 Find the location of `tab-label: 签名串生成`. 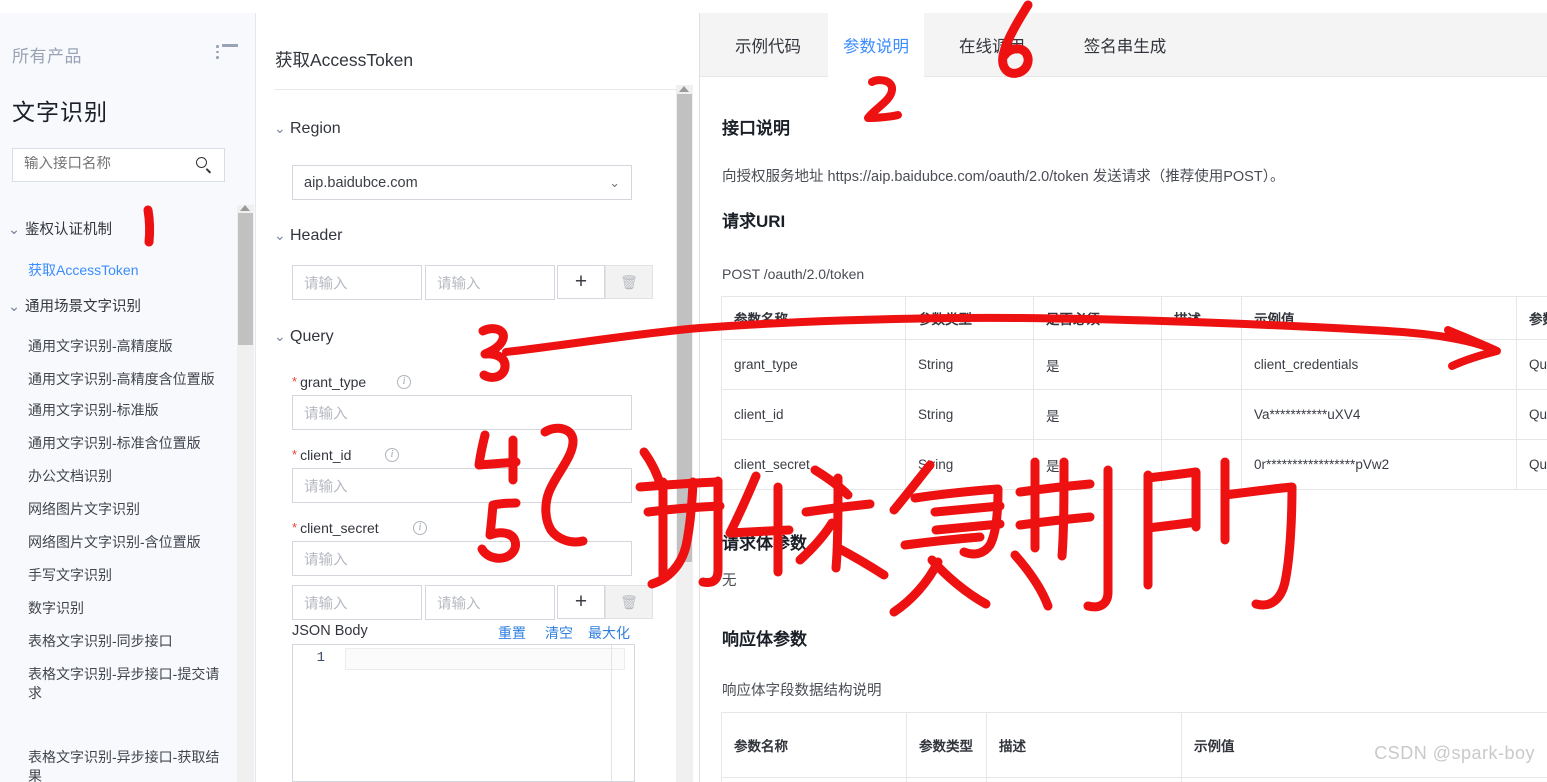

tab-label: 签名串生成 is located at coordinates (1125, 47).